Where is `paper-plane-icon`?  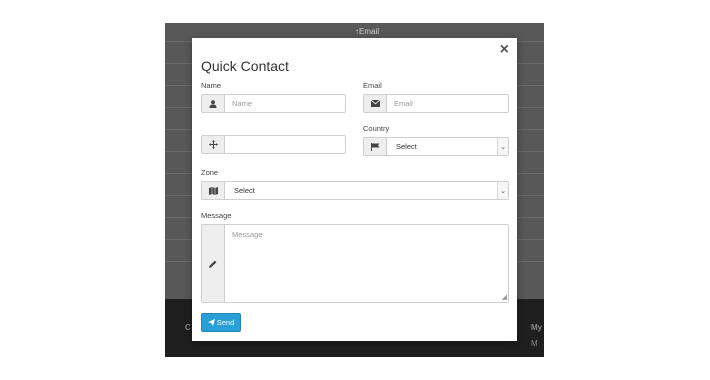 paper-plane-icon is located at coordinates (211, 322).